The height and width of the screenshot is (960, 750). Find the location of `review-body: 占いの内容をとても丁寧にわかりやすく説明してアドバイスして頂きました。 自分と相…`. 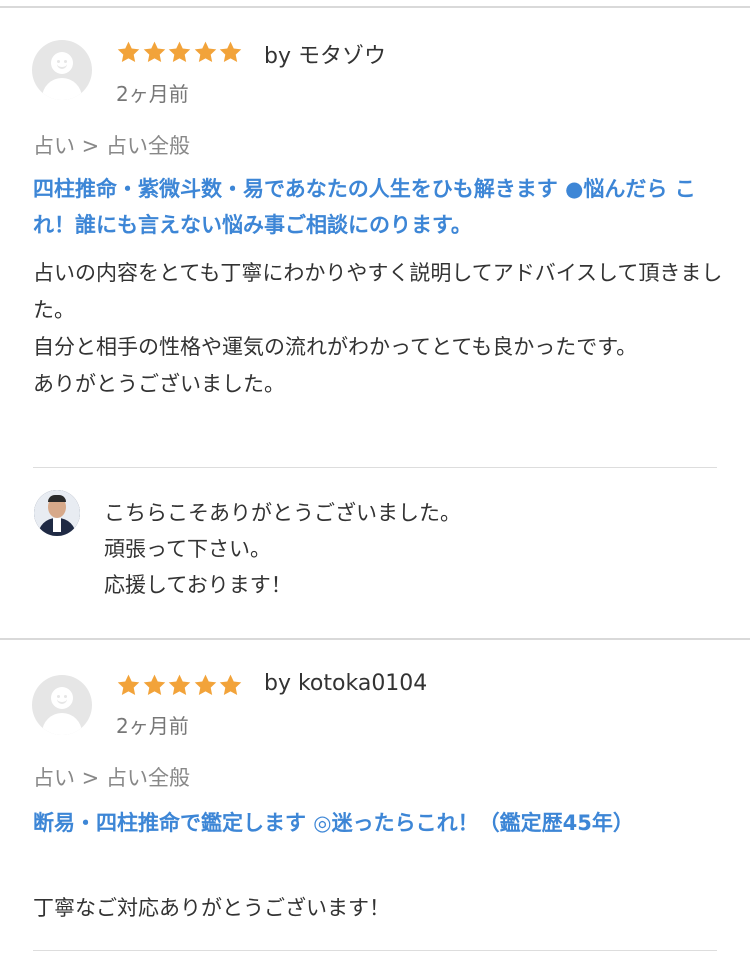

review-body: 占いの内容をとても丁寧にわかりやすく説明してアドバイスして頂きました。 自分と相… is located at coordinates (378, 328).